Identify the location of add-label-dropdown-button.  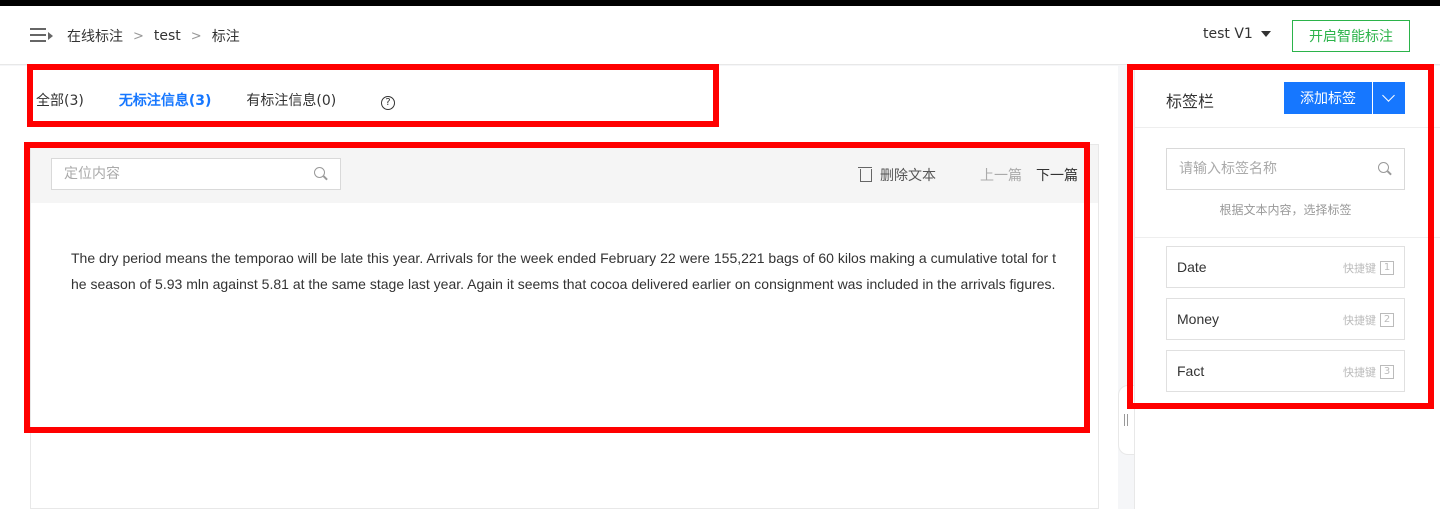
(1389, 98).